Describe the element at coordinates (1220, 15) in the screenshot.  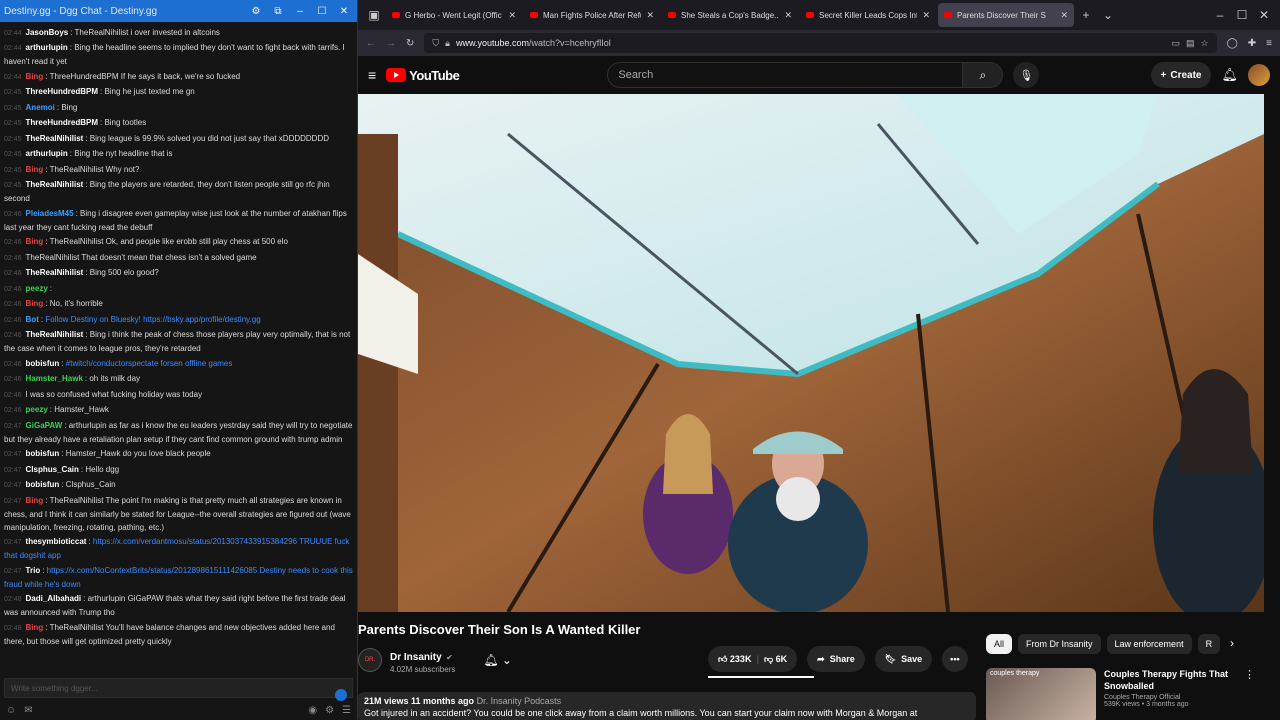
I see `window-minimize-icon: –` at that location.